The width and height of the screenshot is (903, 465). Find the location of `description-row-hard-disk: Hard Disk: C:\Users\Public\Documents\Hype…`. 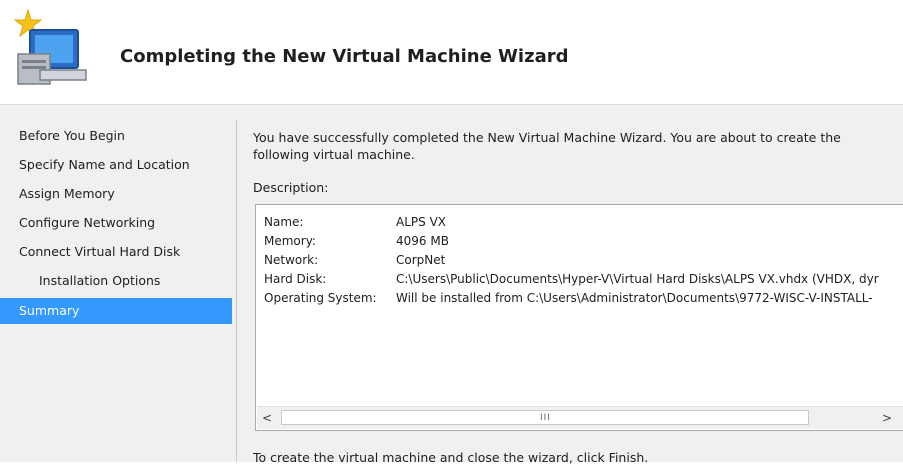

description-row-hard-disk: Hard Disk: C:\Users\Public\Documents\Hype… is located at coordinates (571, 279).